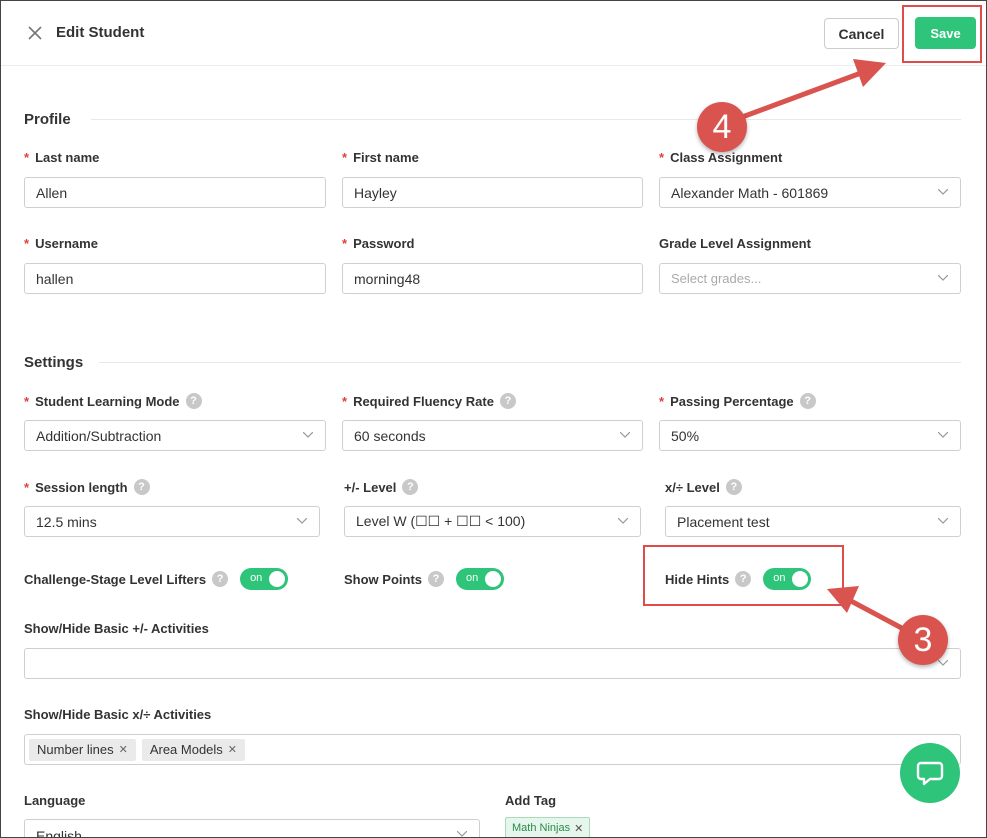 The height and width of the screenshot is (838, 987). I want to click on step-badge-3: 3, so click(923, 640).